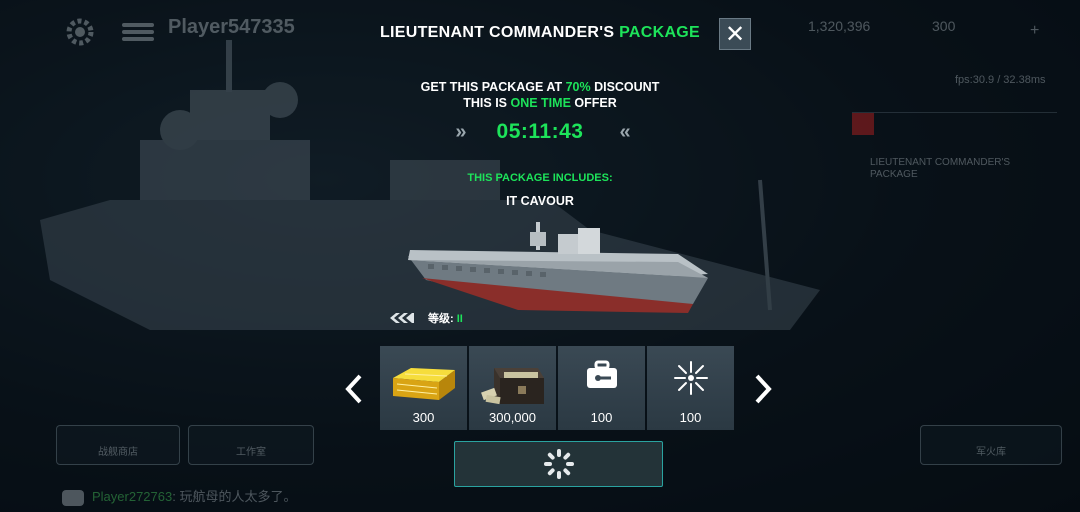  I want to click on offer-accent: ONE TIME, so click(540, 103).